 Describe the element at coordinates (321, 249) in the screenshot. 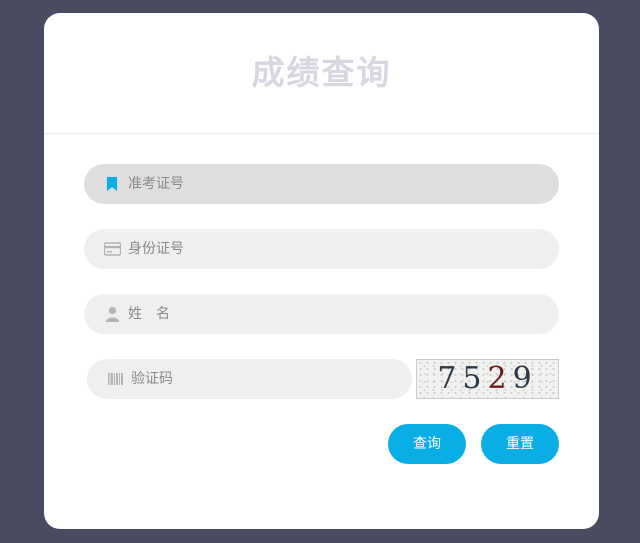

I see `id-number-field: 身份证号` at that location.